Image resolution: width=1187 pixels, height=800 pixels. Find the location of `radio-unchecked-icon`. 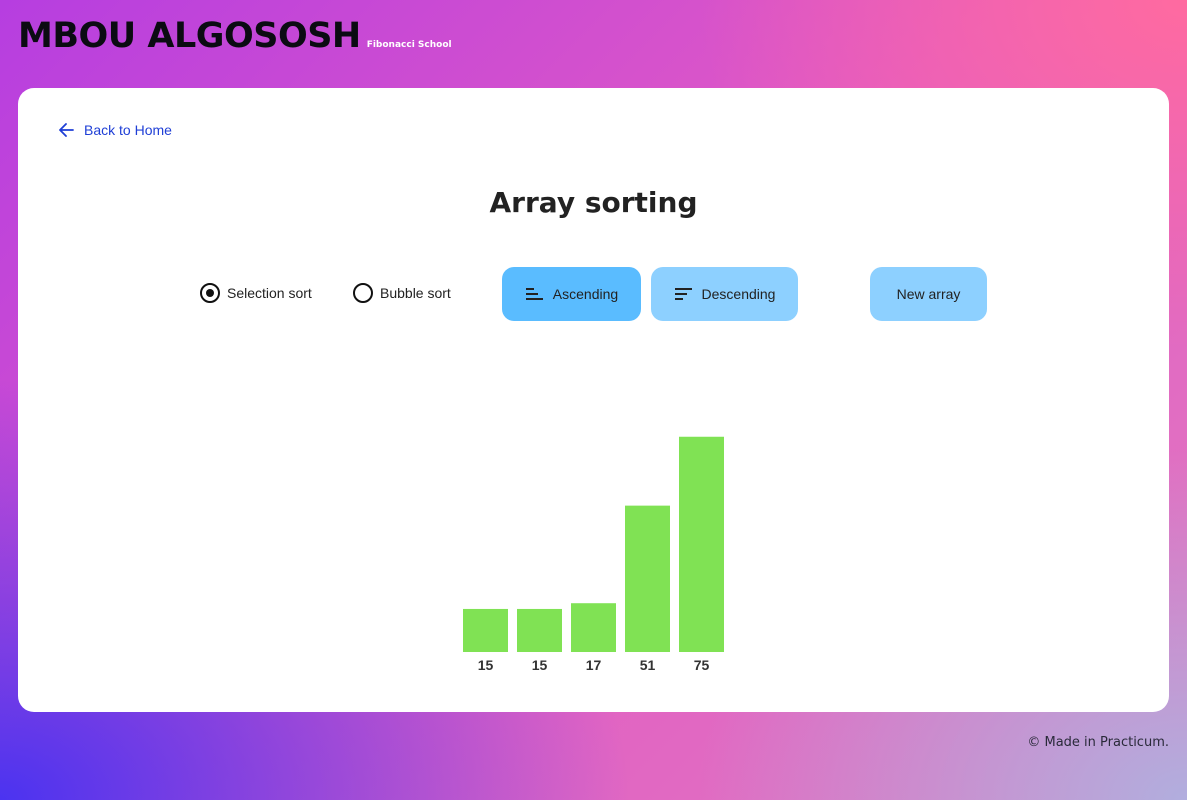

radio-unchecked-icon is located at coordinates (363, 293).